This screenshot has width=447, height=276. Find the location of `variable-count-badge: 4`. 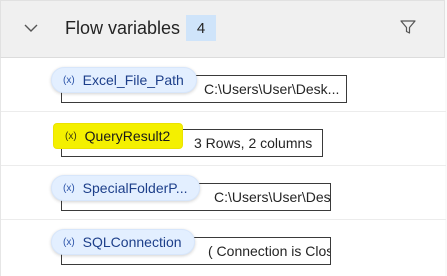

variable-count-badge: 4 is located at coordinates (201, 28).